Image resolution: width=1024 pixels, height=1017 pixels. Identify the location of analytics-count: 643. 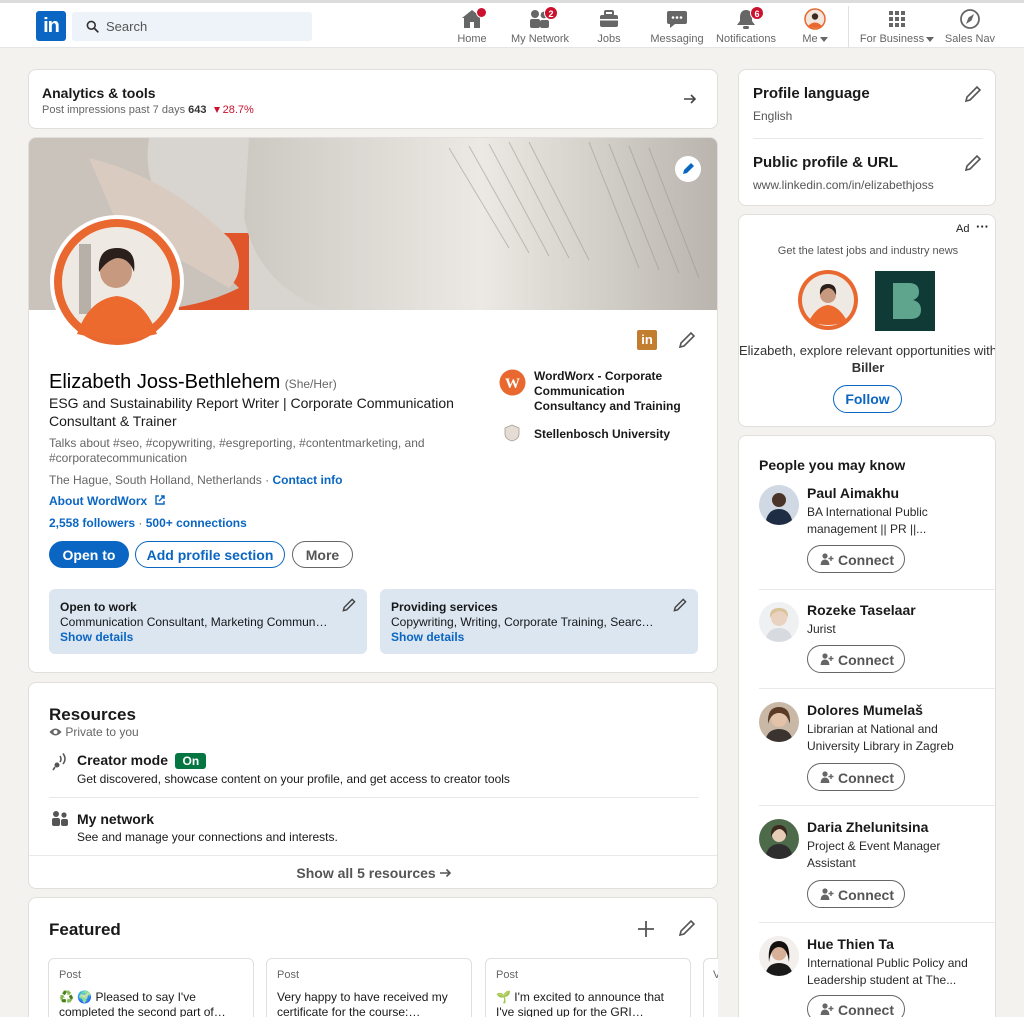
(197, 110).